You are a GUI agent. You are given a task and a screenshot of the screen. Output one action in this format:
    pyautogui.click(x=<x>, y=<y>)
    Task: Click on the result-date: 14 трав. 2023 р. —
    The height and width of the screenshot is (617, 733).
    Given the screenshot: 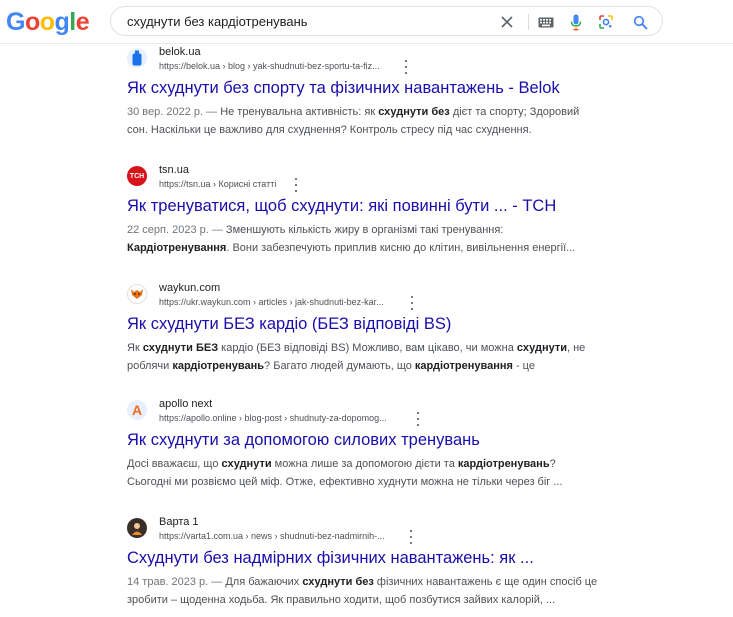 What is the action you would take?
    pyautogui.click(x=176, y=582)
    